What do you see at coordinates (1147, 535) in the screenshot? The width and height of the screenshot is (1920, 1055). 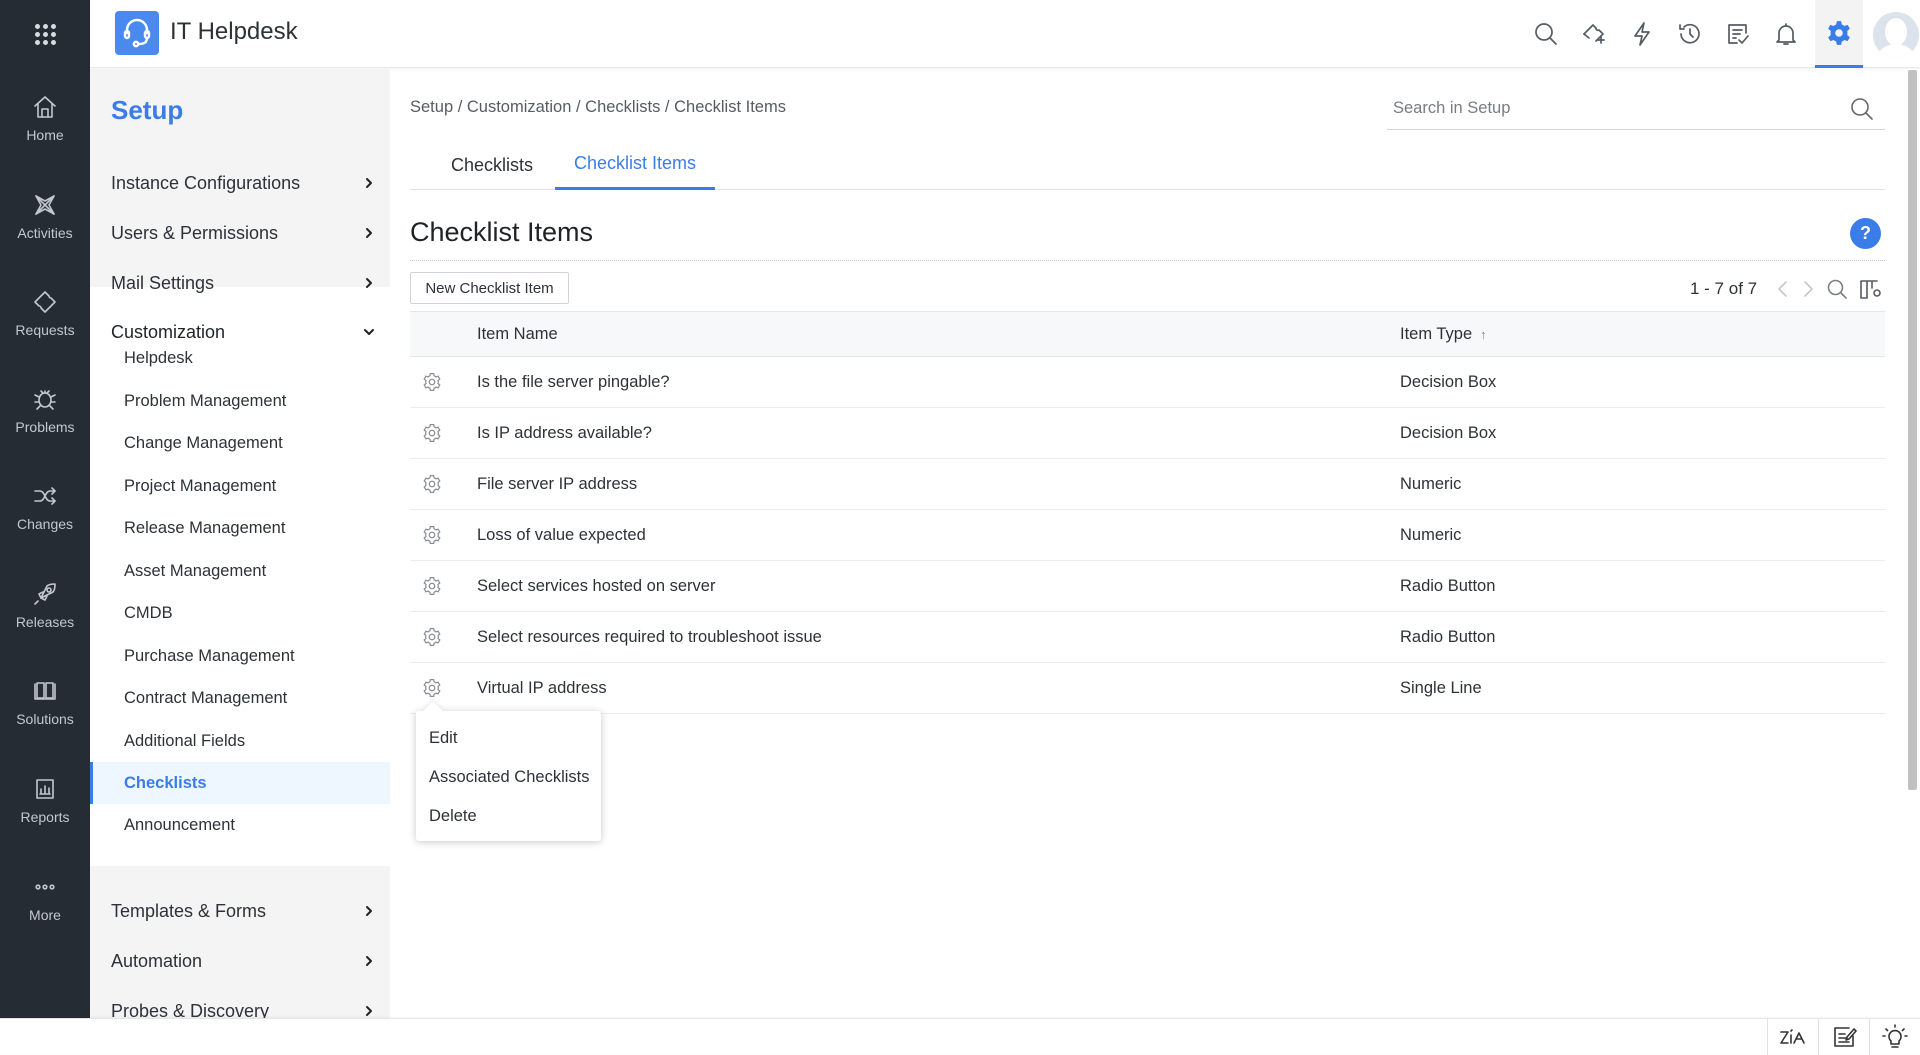 I see `table-row: Loss of value expected Numeric` at bounding box center [1147, 535].